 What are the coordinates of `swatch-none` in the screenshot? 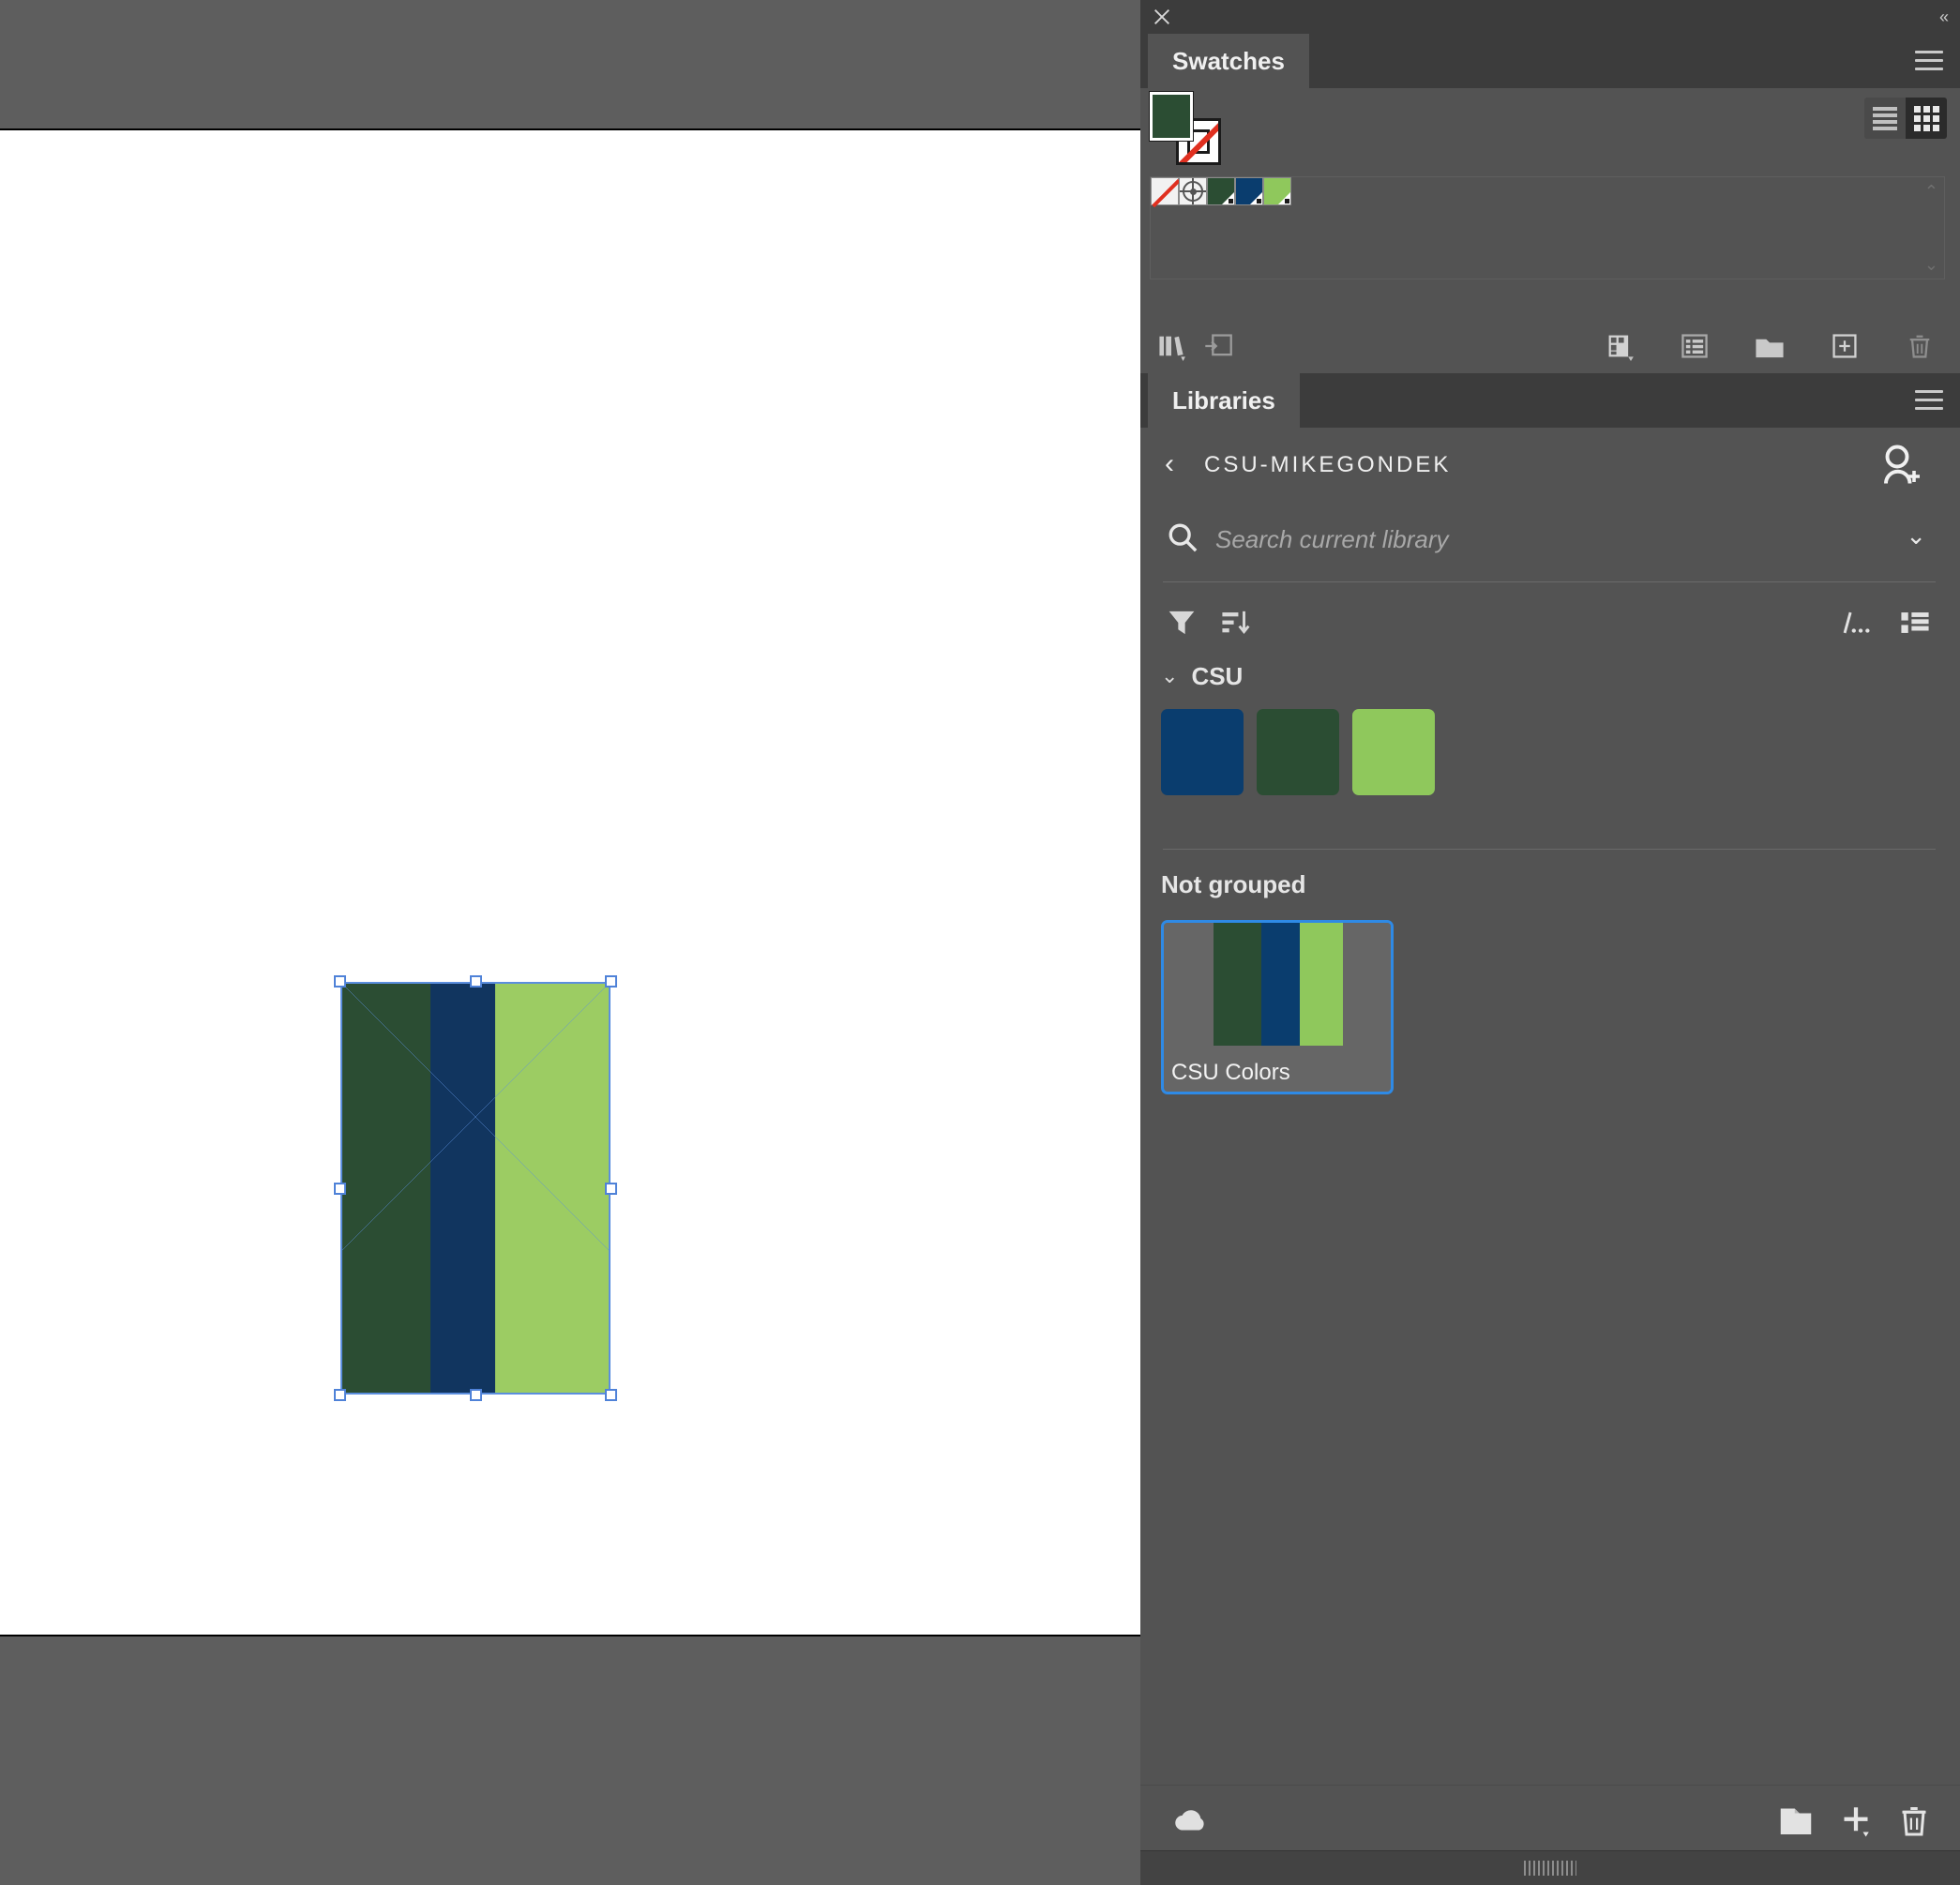 It's located at (1166, 192).